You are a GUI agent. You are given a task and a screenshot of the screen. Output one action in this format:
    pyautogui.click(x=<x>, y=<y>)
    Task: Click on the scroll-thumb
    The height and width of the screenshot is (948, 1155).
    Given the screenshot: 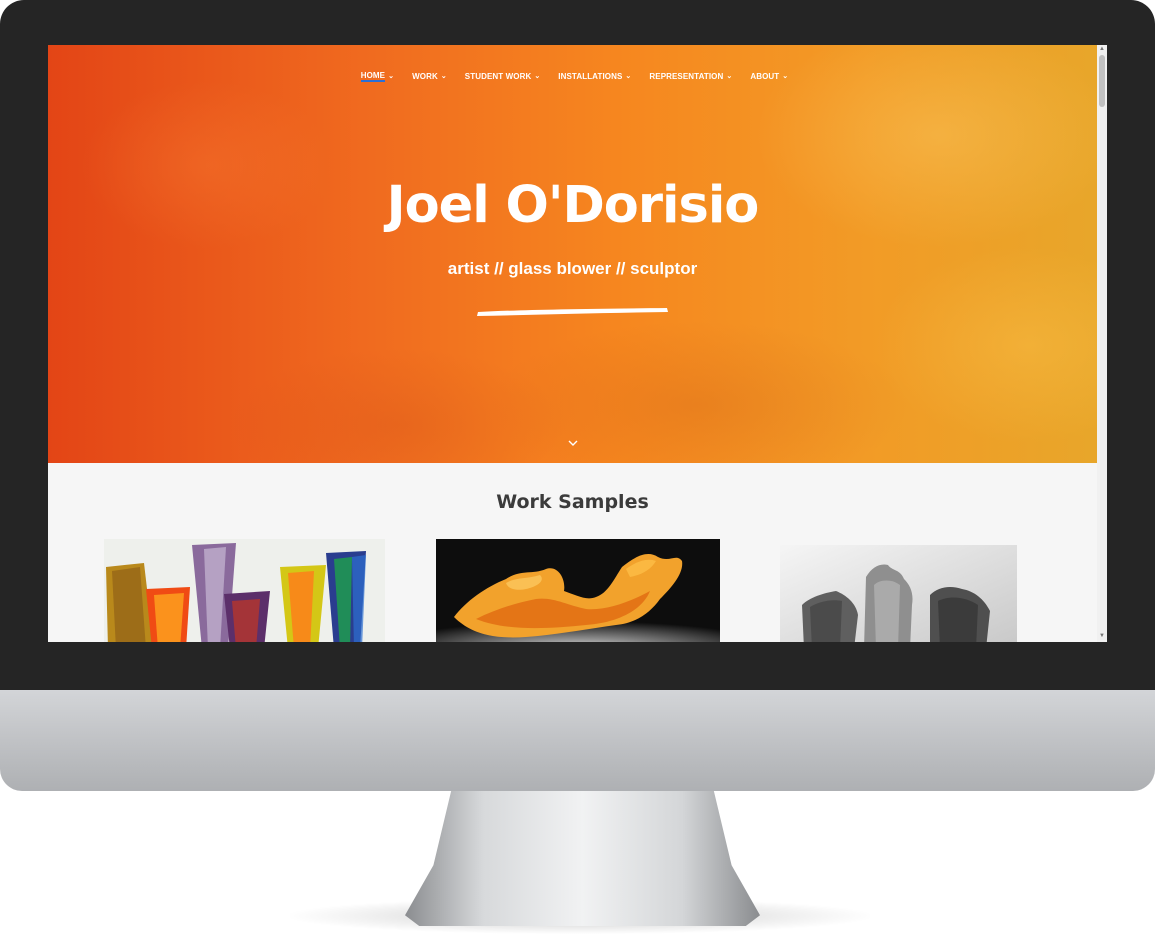 What is the action you would take?
    pyautogui.click(x=1102, y=81)
    